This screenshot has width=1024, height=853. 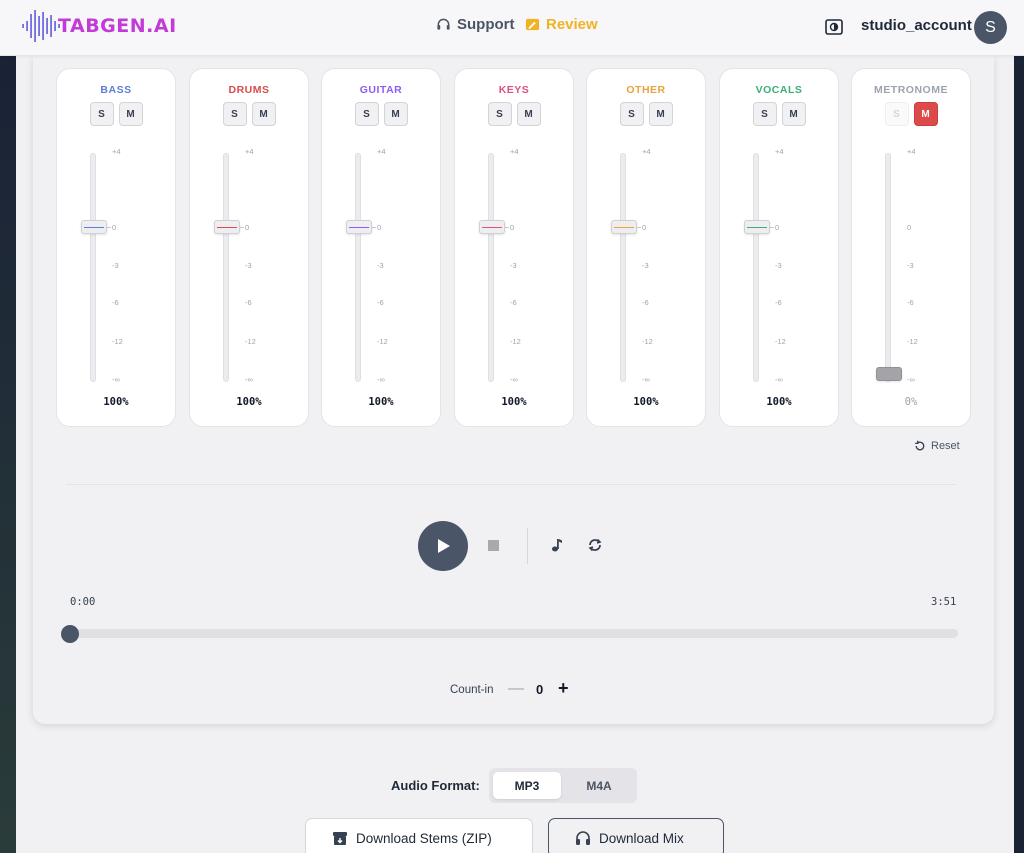 I want to click on account-name: studio_account, so click(x=916, y=25).